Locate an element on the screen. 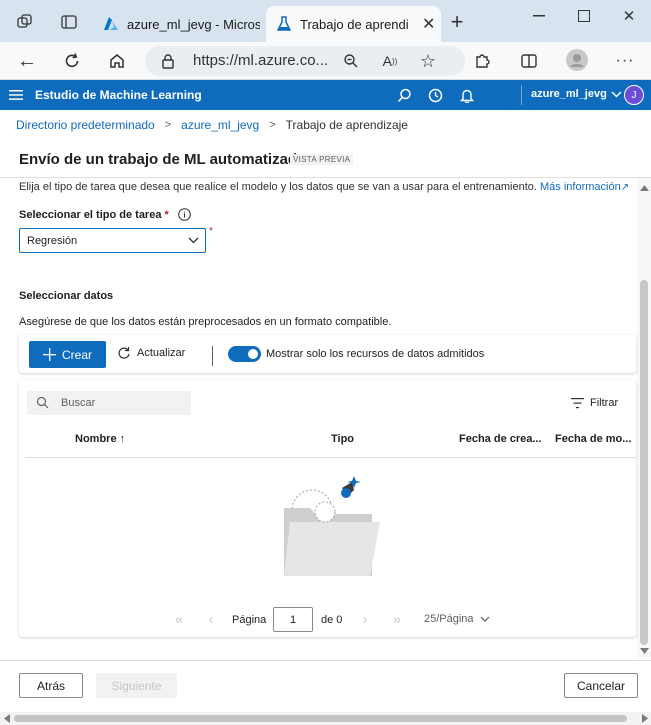 The width and height of the screenshot is (651, 725). app-title: Estudio de Machine Learning is located at coordinates (118, 95).